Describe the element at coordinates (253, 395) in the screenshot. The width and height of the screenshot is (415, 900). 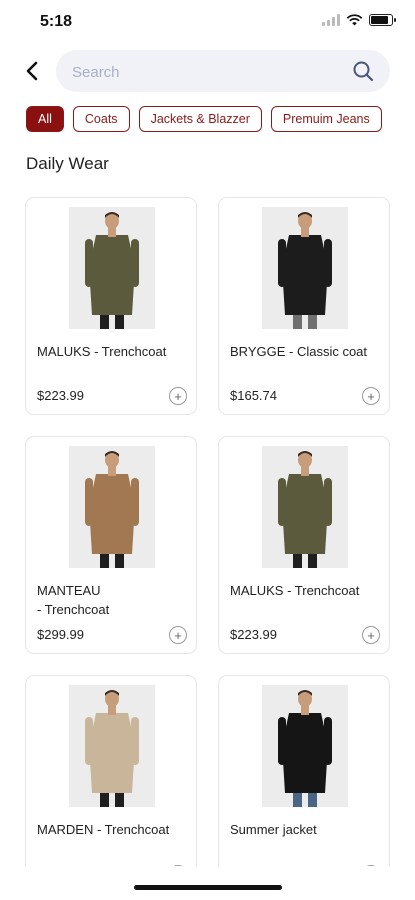
I see `product-price: $165.74` at that location.